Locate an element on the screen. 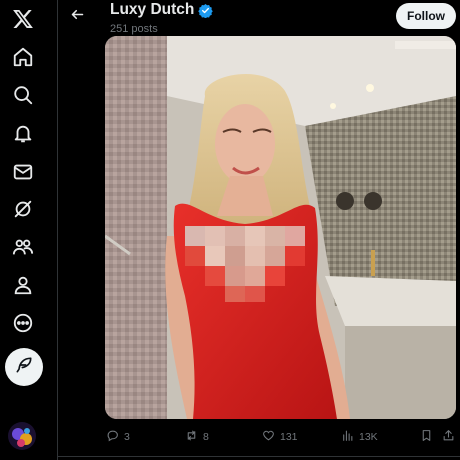  profile-name-row: Luxy Dutch is located at coordinates (162, 10).